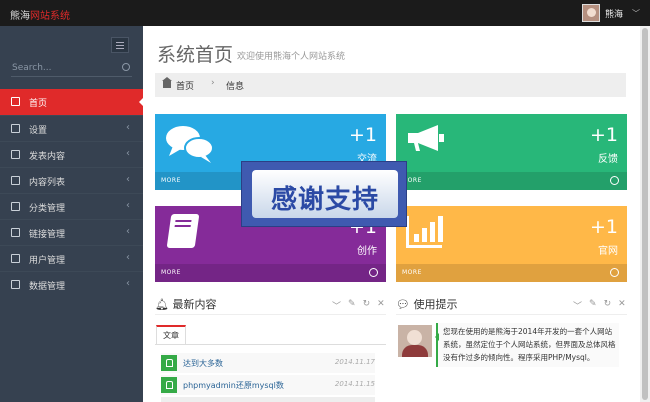 This screenshot has height=402, width=650. Describe the element at coordinates (15, 258) in the screenshot. I see `user-icon` at that location.